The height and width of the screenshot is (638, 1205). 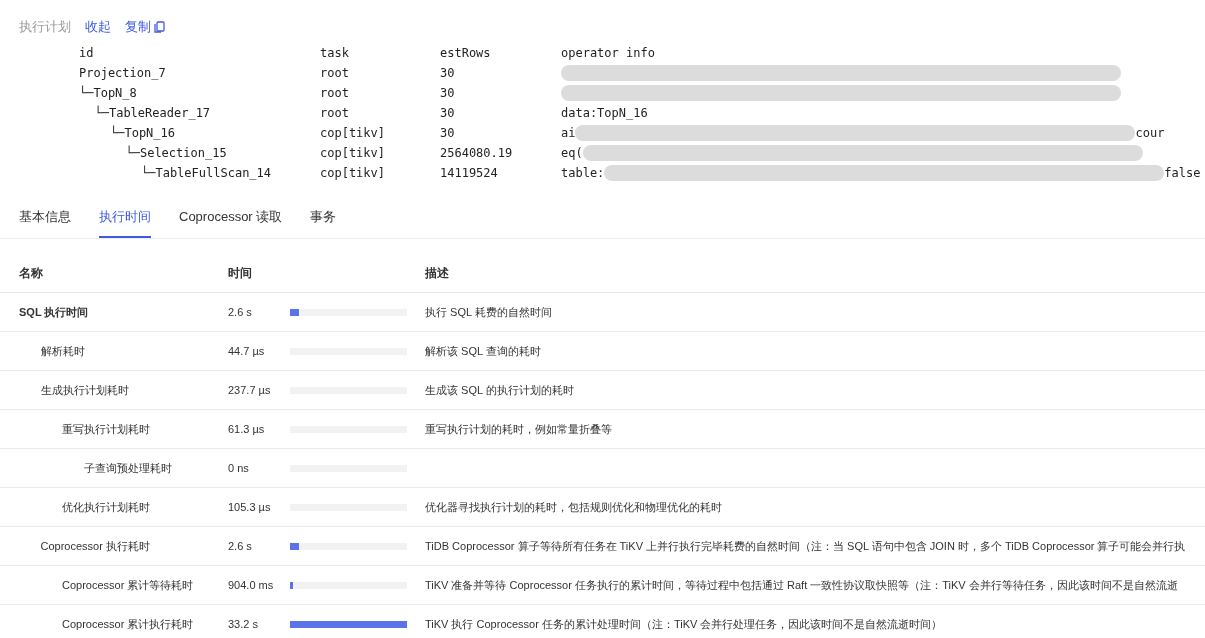 What do you see at coordinates (608, 53) in the screenshot?
I see `column-header: operator info` at bounding box center [608, 53].